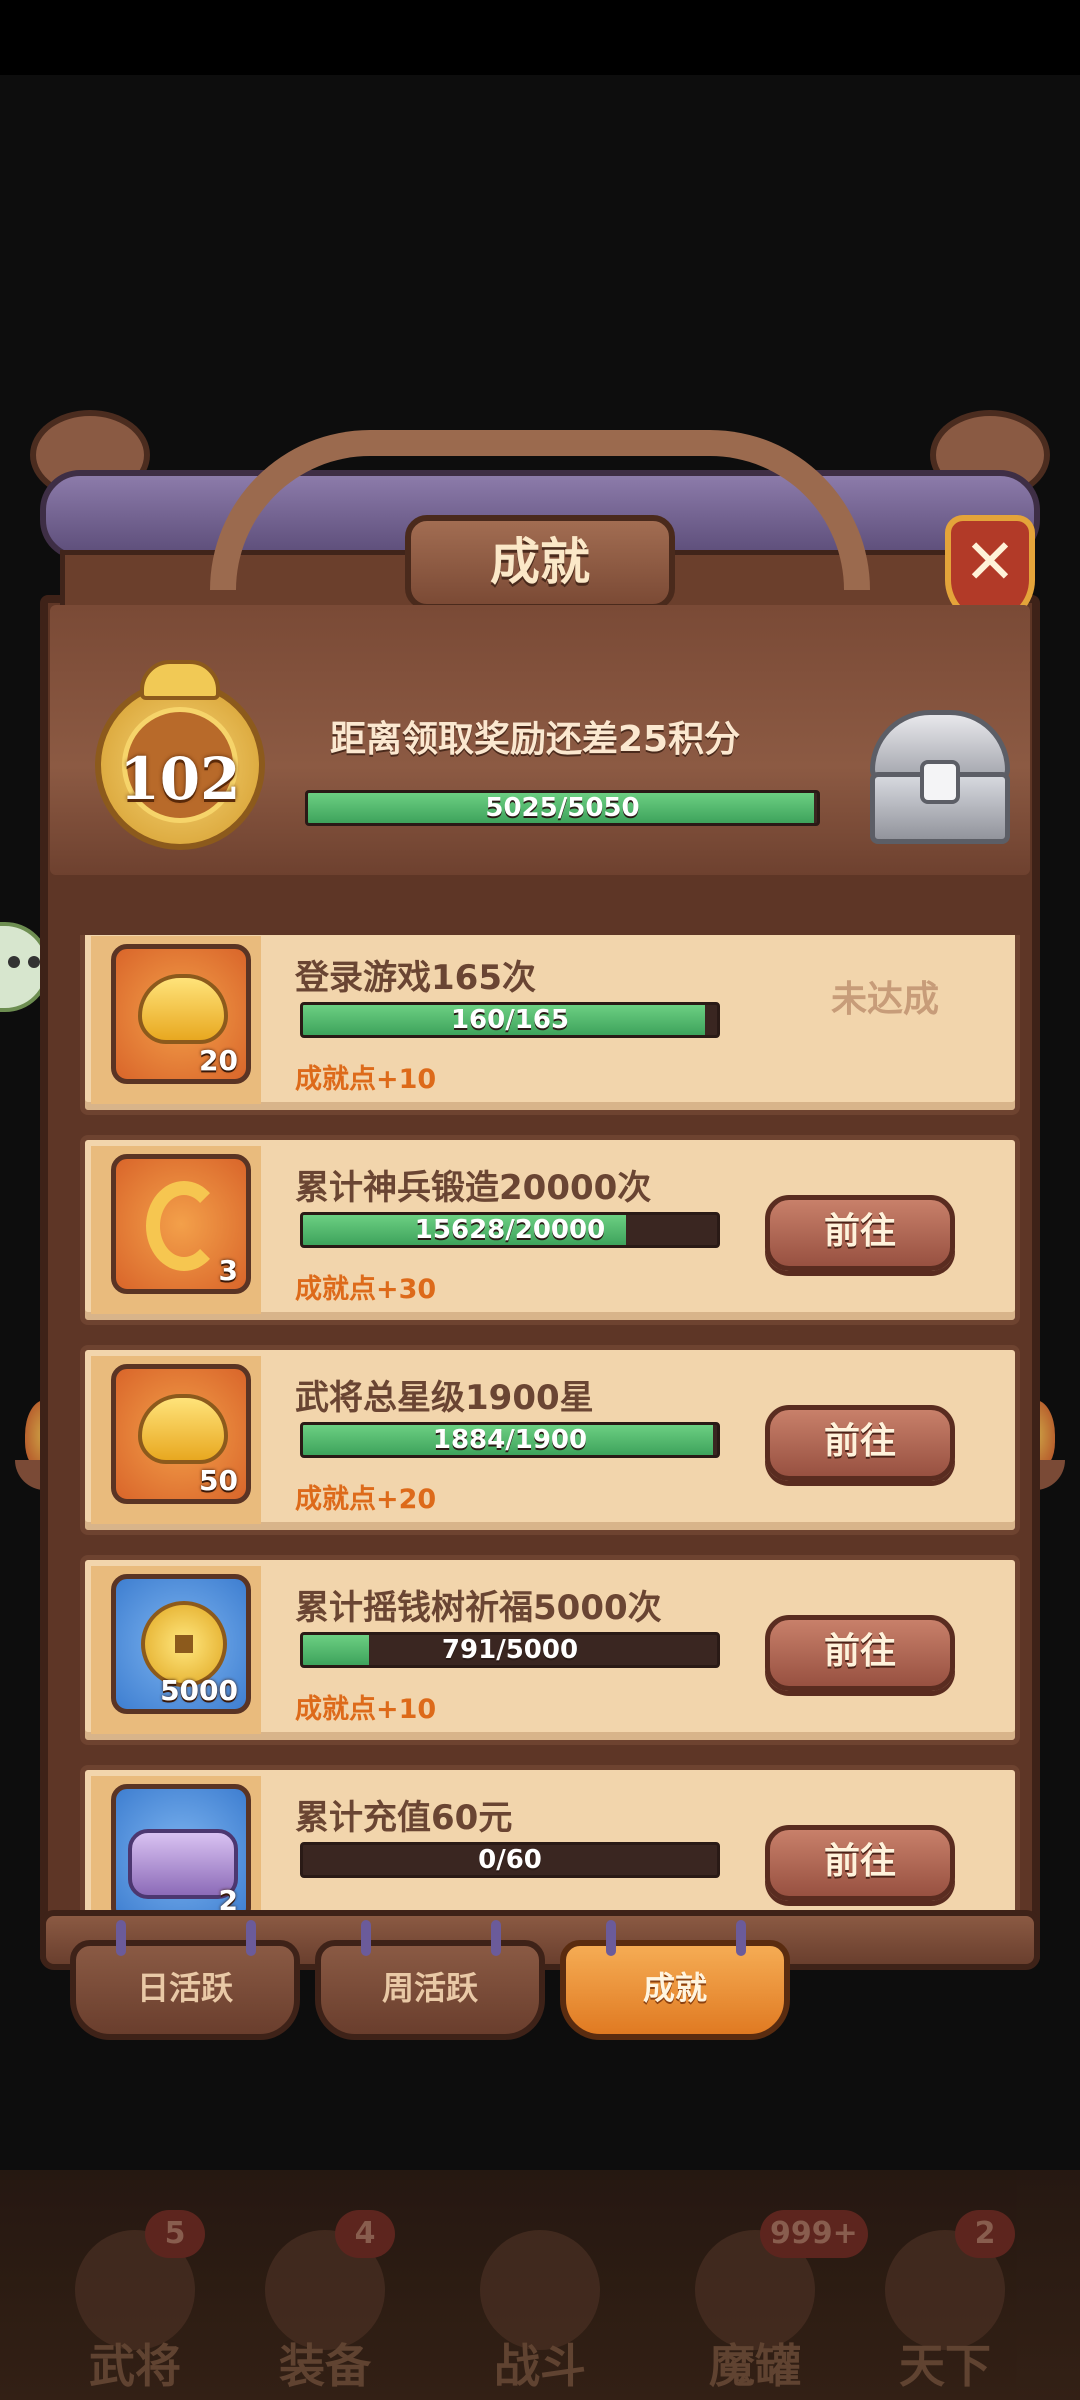 This screenshot has height=2400, width=1080. What do you see at coordinates (990, 561) in the screenshot?
I see `close-icon: ✕` at bounding box center [990, 561].